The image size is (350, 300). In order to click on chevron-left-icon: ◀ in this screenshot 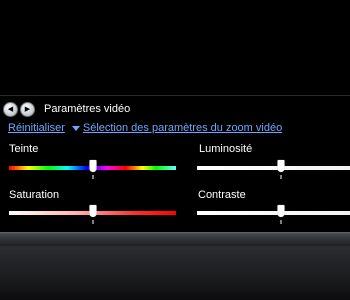, I will do `click(10, 109)`.